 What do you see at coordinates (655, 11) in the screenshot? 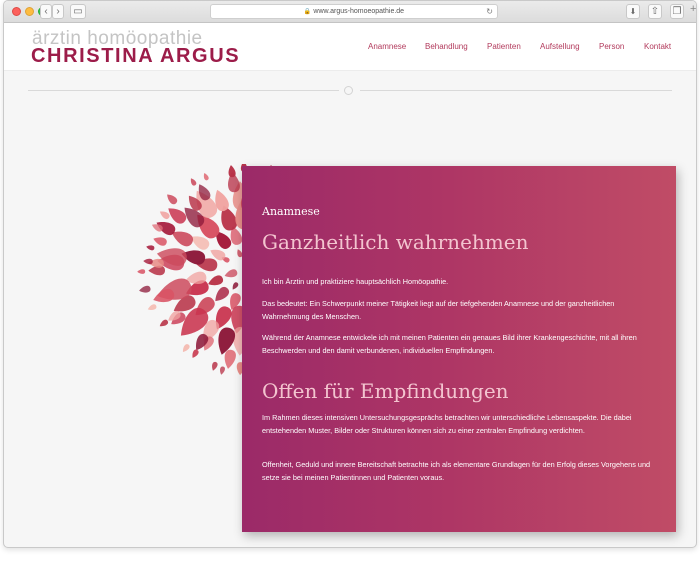
I see `share-icon: ⇧` at bounding box center [655, 11].